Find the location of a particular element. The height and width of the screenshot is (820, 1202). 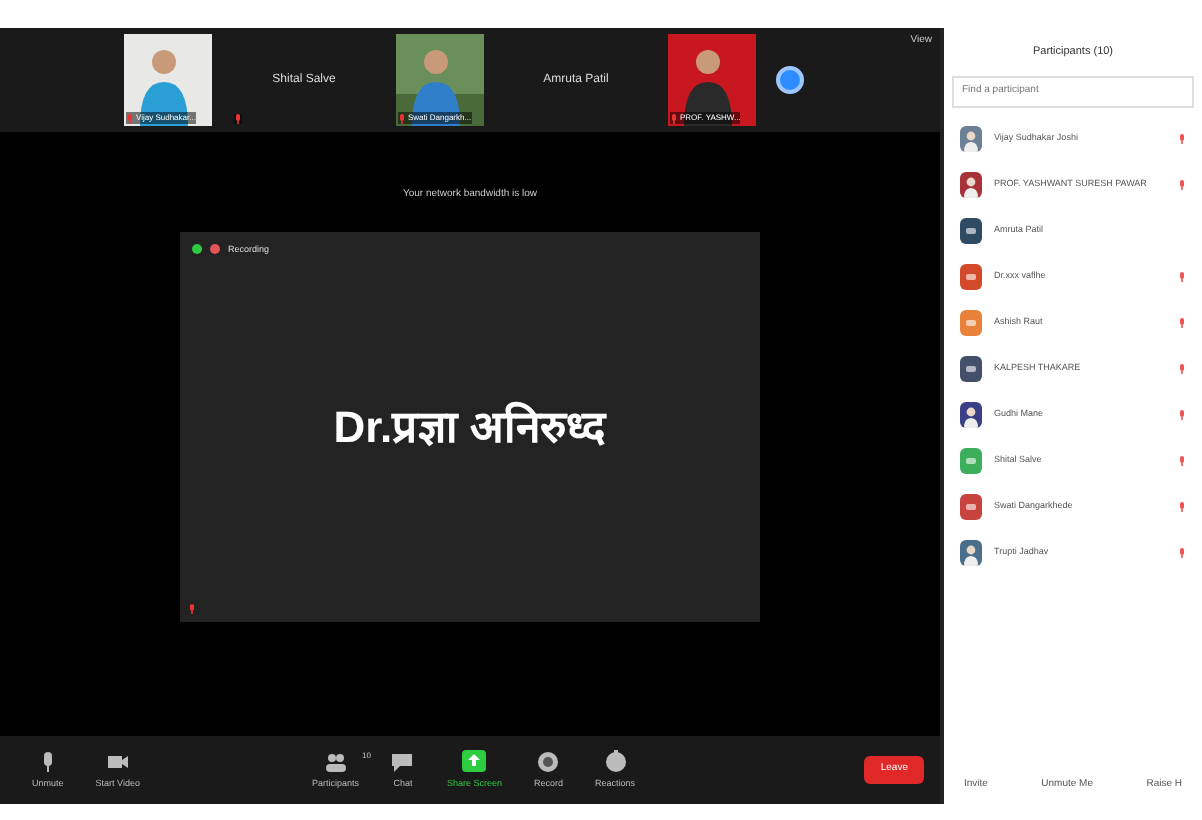

recording-icon is located at coordinates (215, 249).